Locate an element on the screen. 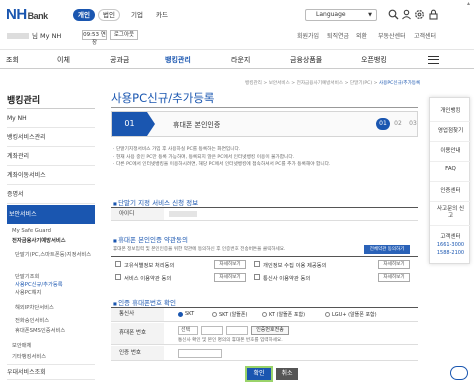 Image resolution: width=474 pixels, height=385 pixels. breadcrumb-current: 사용PC신규/추가등록 is located at coordinates (399, 83).